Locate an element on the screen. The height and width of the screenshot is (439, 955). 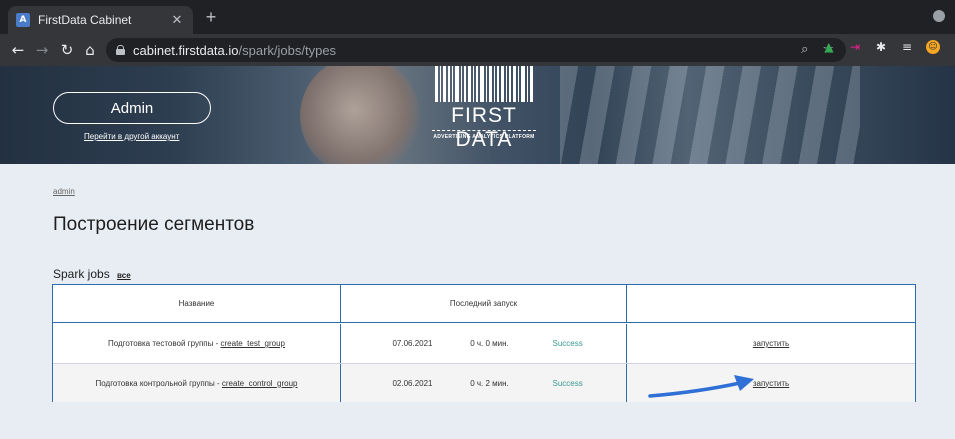
site-favicon-icon: A is located at coordinates (23, 20).